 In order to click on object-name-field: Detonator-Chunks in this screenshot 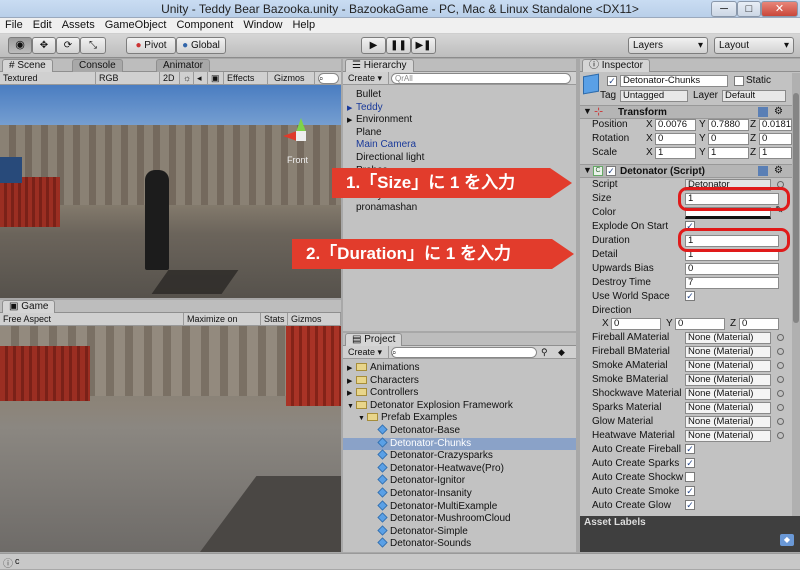, I will do `click(674, 81)`.